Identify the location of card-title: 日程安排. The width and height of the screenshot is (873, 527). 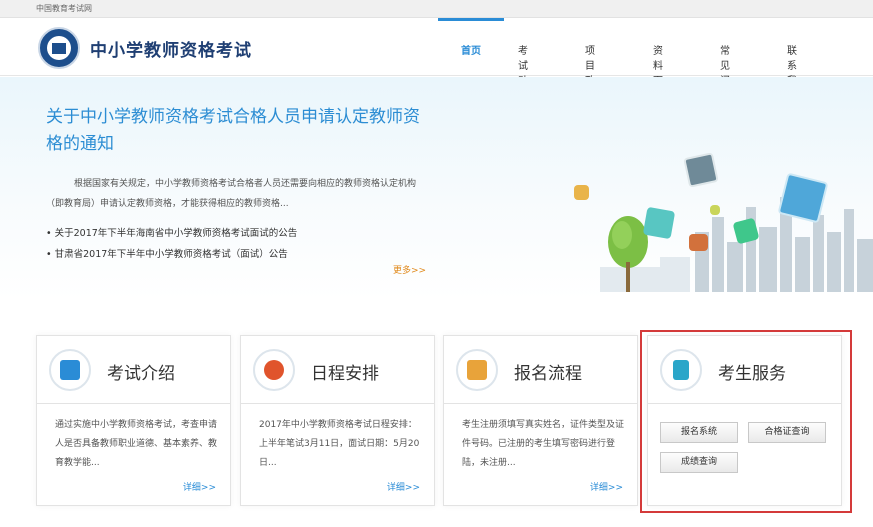
(345, 374).